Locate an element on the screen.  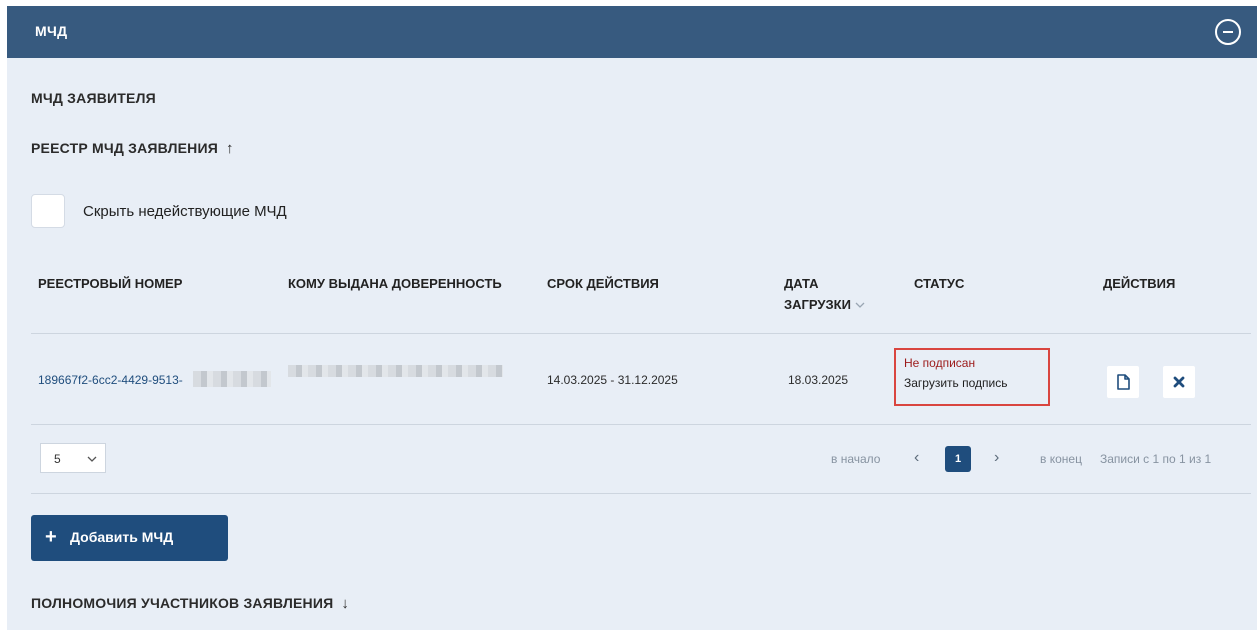
reg-number-link: 189667f2-6cc2-4429-9513- is located at coordinates (110, 380).